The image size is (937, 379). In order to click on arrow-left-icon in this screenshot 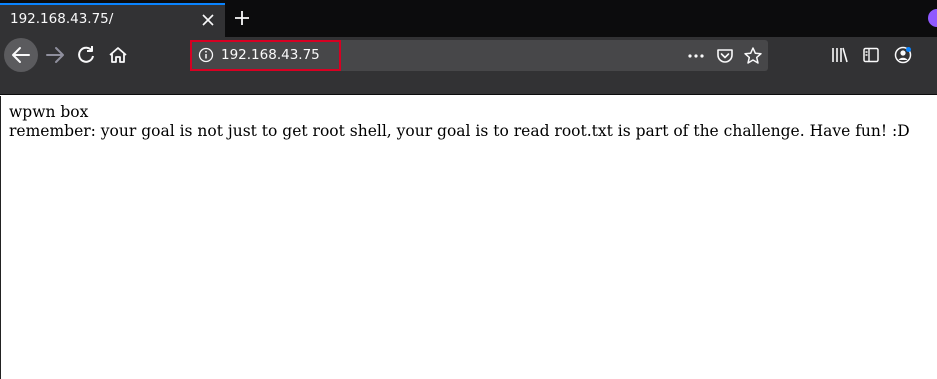, I will do `click(21, 55)`.